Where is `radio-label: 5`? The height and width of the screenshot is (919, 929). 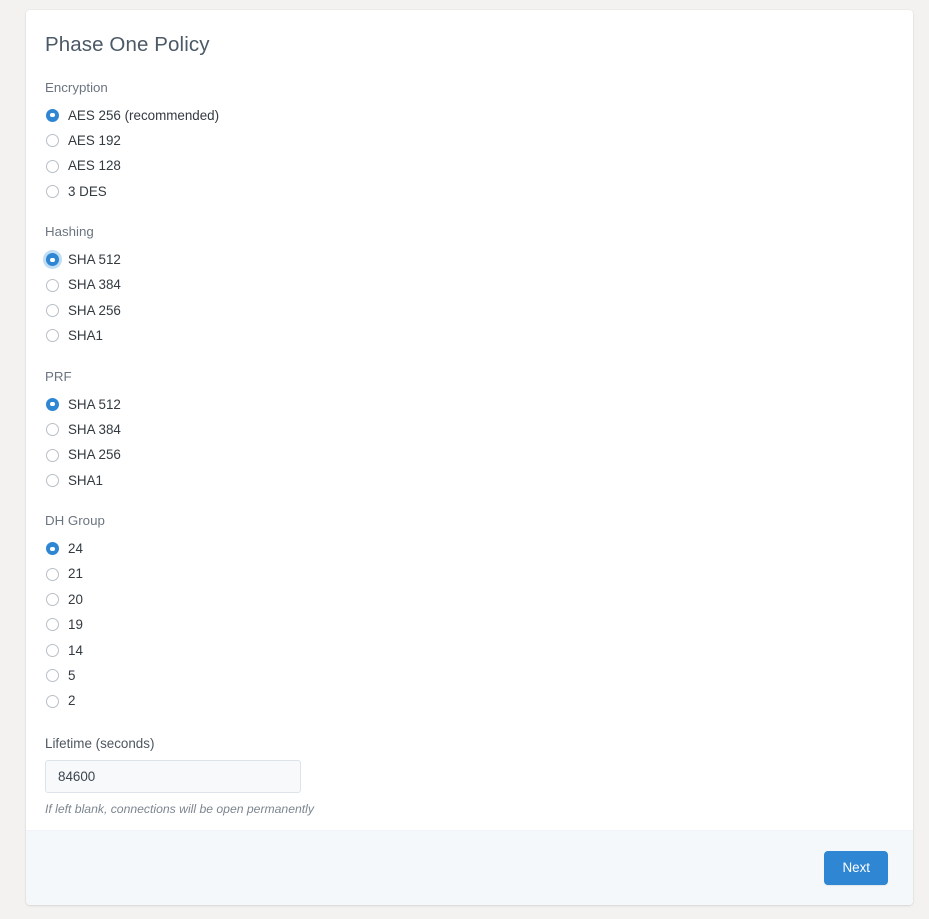 radio-label: 5 is located at coordinates (72, 676).